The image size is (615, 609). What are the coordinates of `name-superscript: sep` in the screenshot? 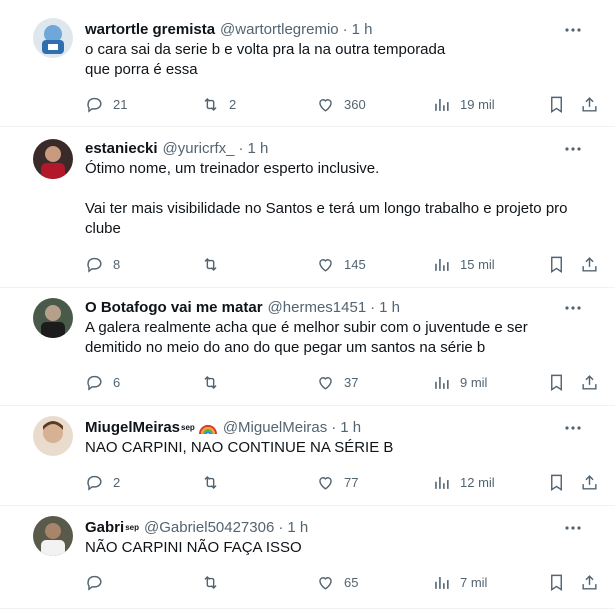 It's located at (132, 527).